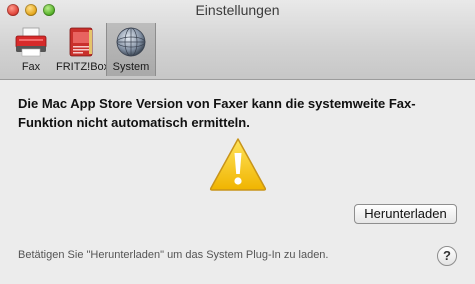  What do you see at coordinates (131, 42) in the screenshot?
I see `system-globe-icon` at bounding box center [131, 42].